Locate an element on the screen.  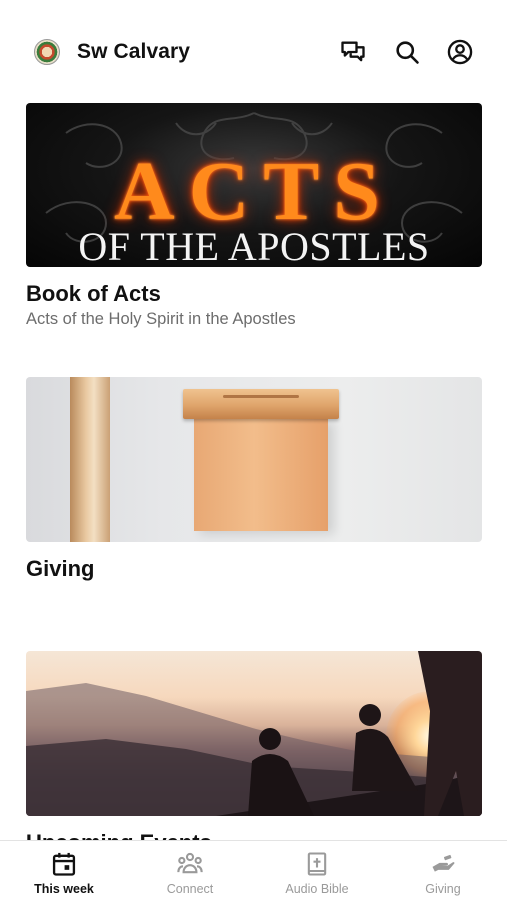
account-icon is located at coordinates (460, 52).